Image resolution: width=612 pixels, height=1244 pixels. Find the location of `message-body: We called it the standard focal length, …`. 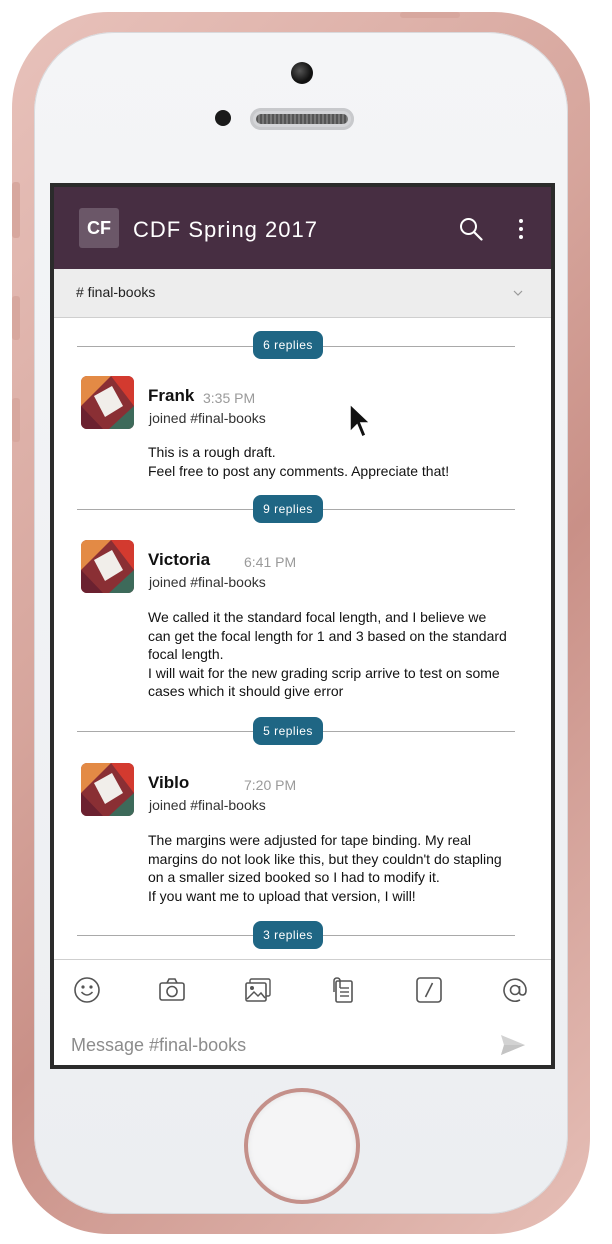

message-body: We called it the standard focal length, … is located at coordinates (338, 654).